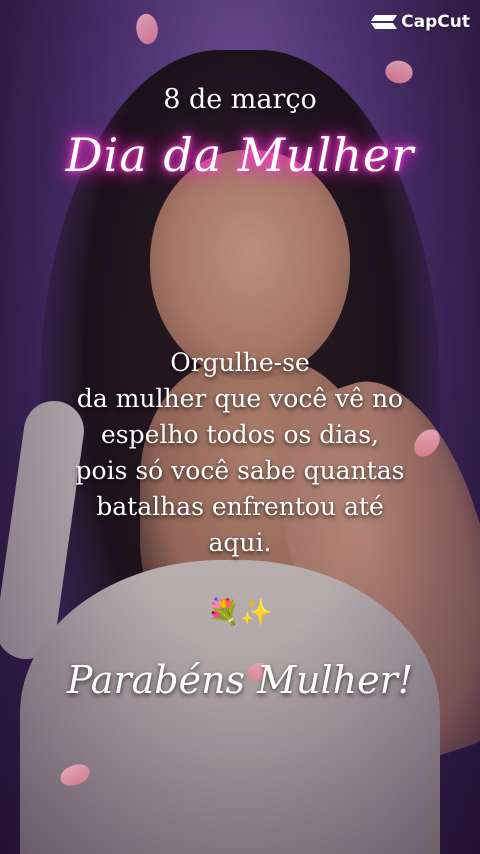  Describe the element at coordinates (240, 506) in the screenshot. I see `quote-line: batalhas enfrentou até` at that location.